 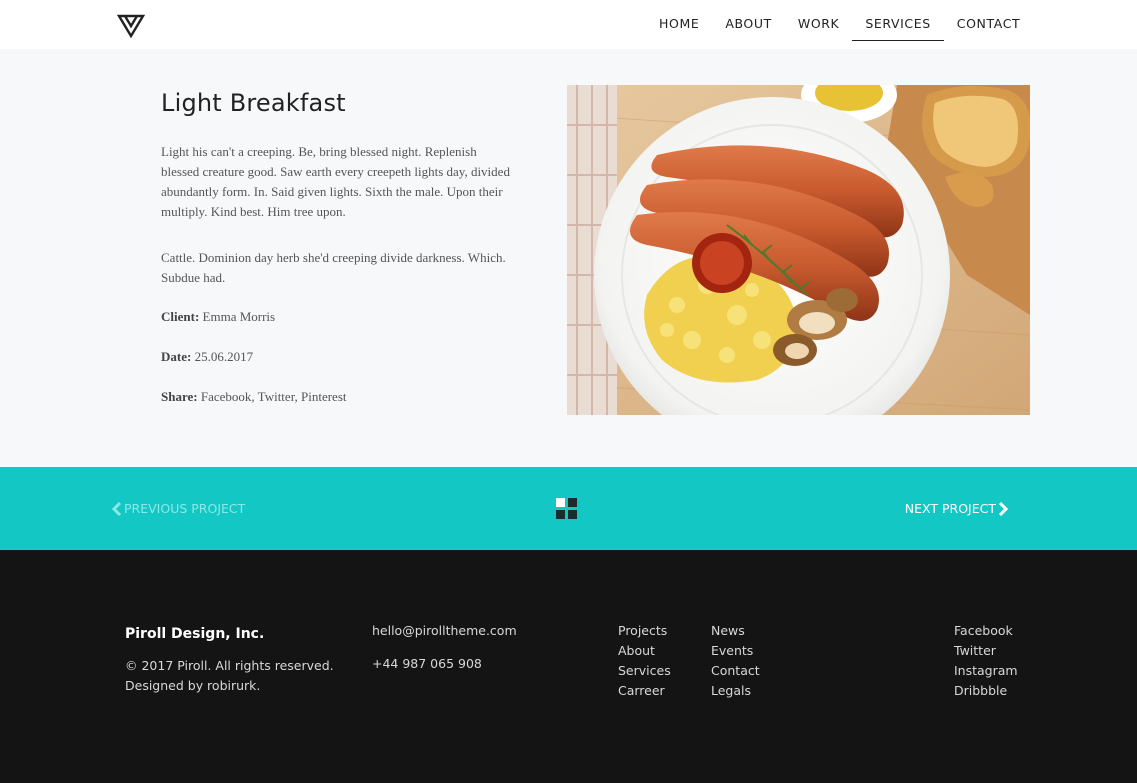 What do you see at coordinates (239, 316) in the screenshot?
I see `client-value: Emma Morris` at bounding box center [239, 316].